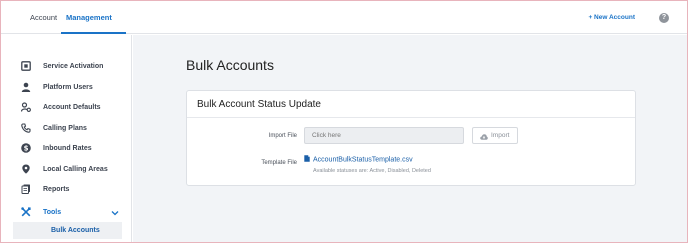 Image resolution: width=688 pixels, height=243 pixels. I want to click on sidebar-subitem-label: Bulk Accounts, so click(75, 230).